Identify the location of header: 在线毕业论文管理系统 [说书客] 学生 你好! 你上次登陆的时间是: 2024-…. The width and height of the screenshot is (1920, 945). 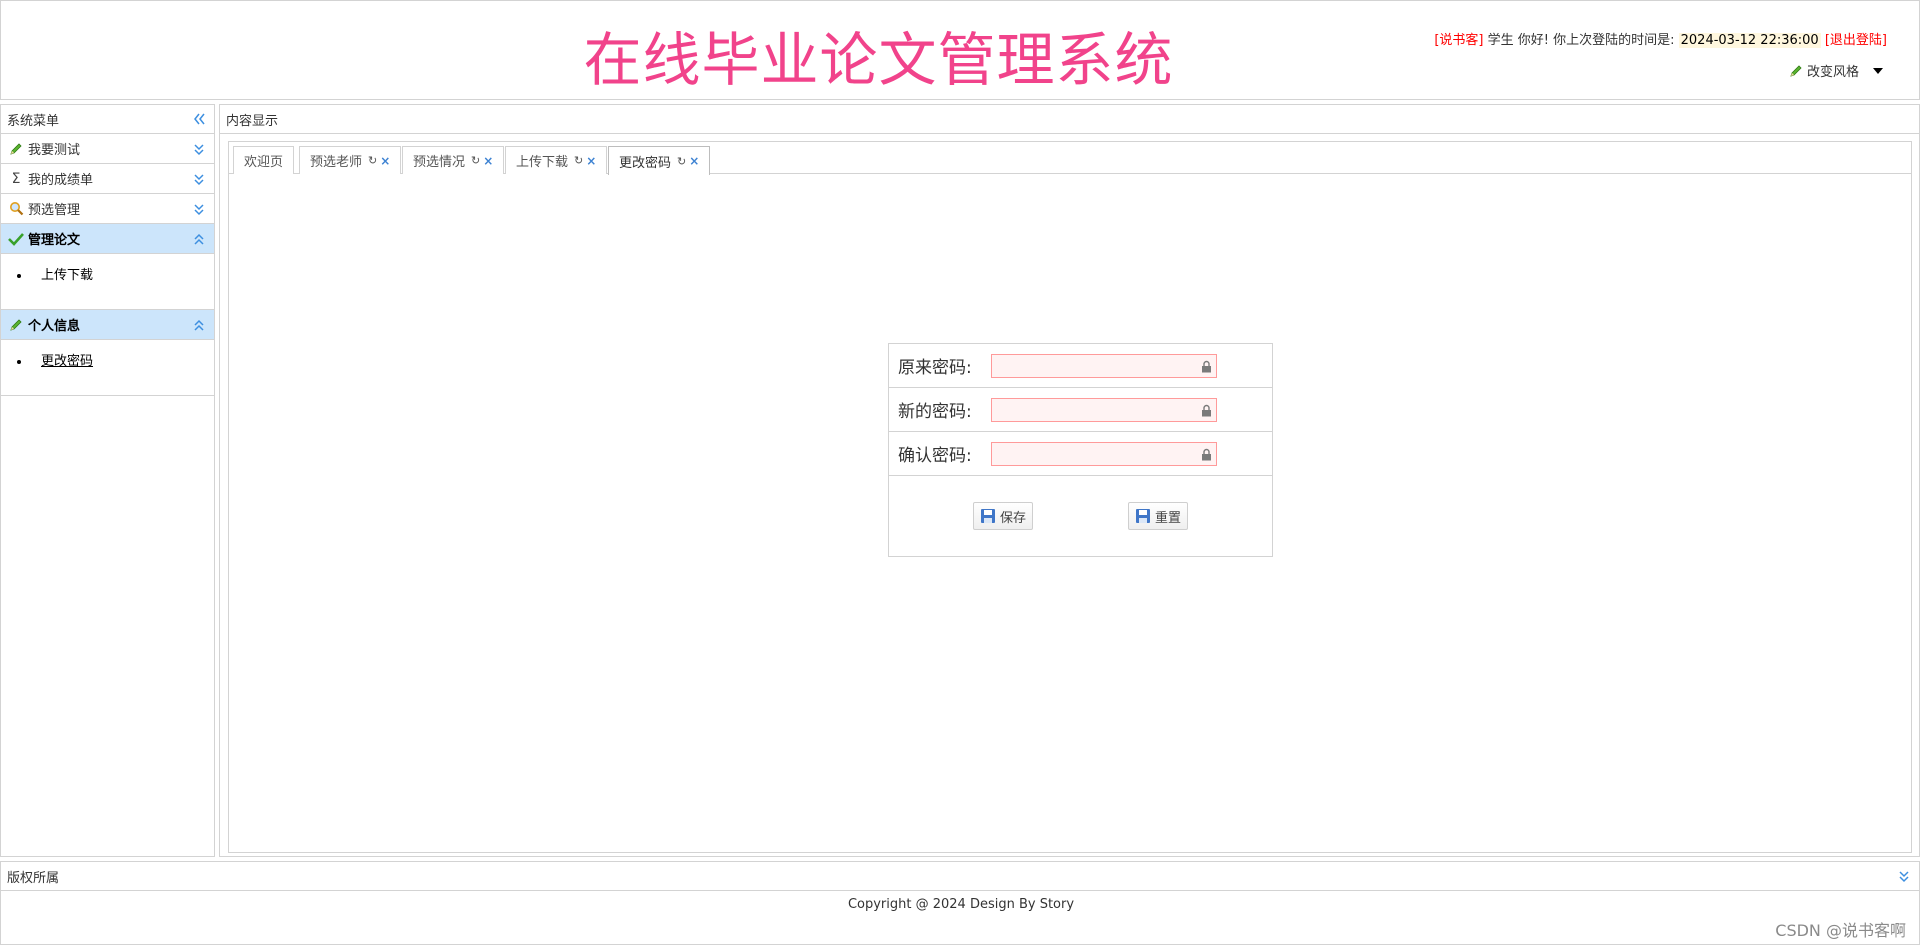
(960, 50).